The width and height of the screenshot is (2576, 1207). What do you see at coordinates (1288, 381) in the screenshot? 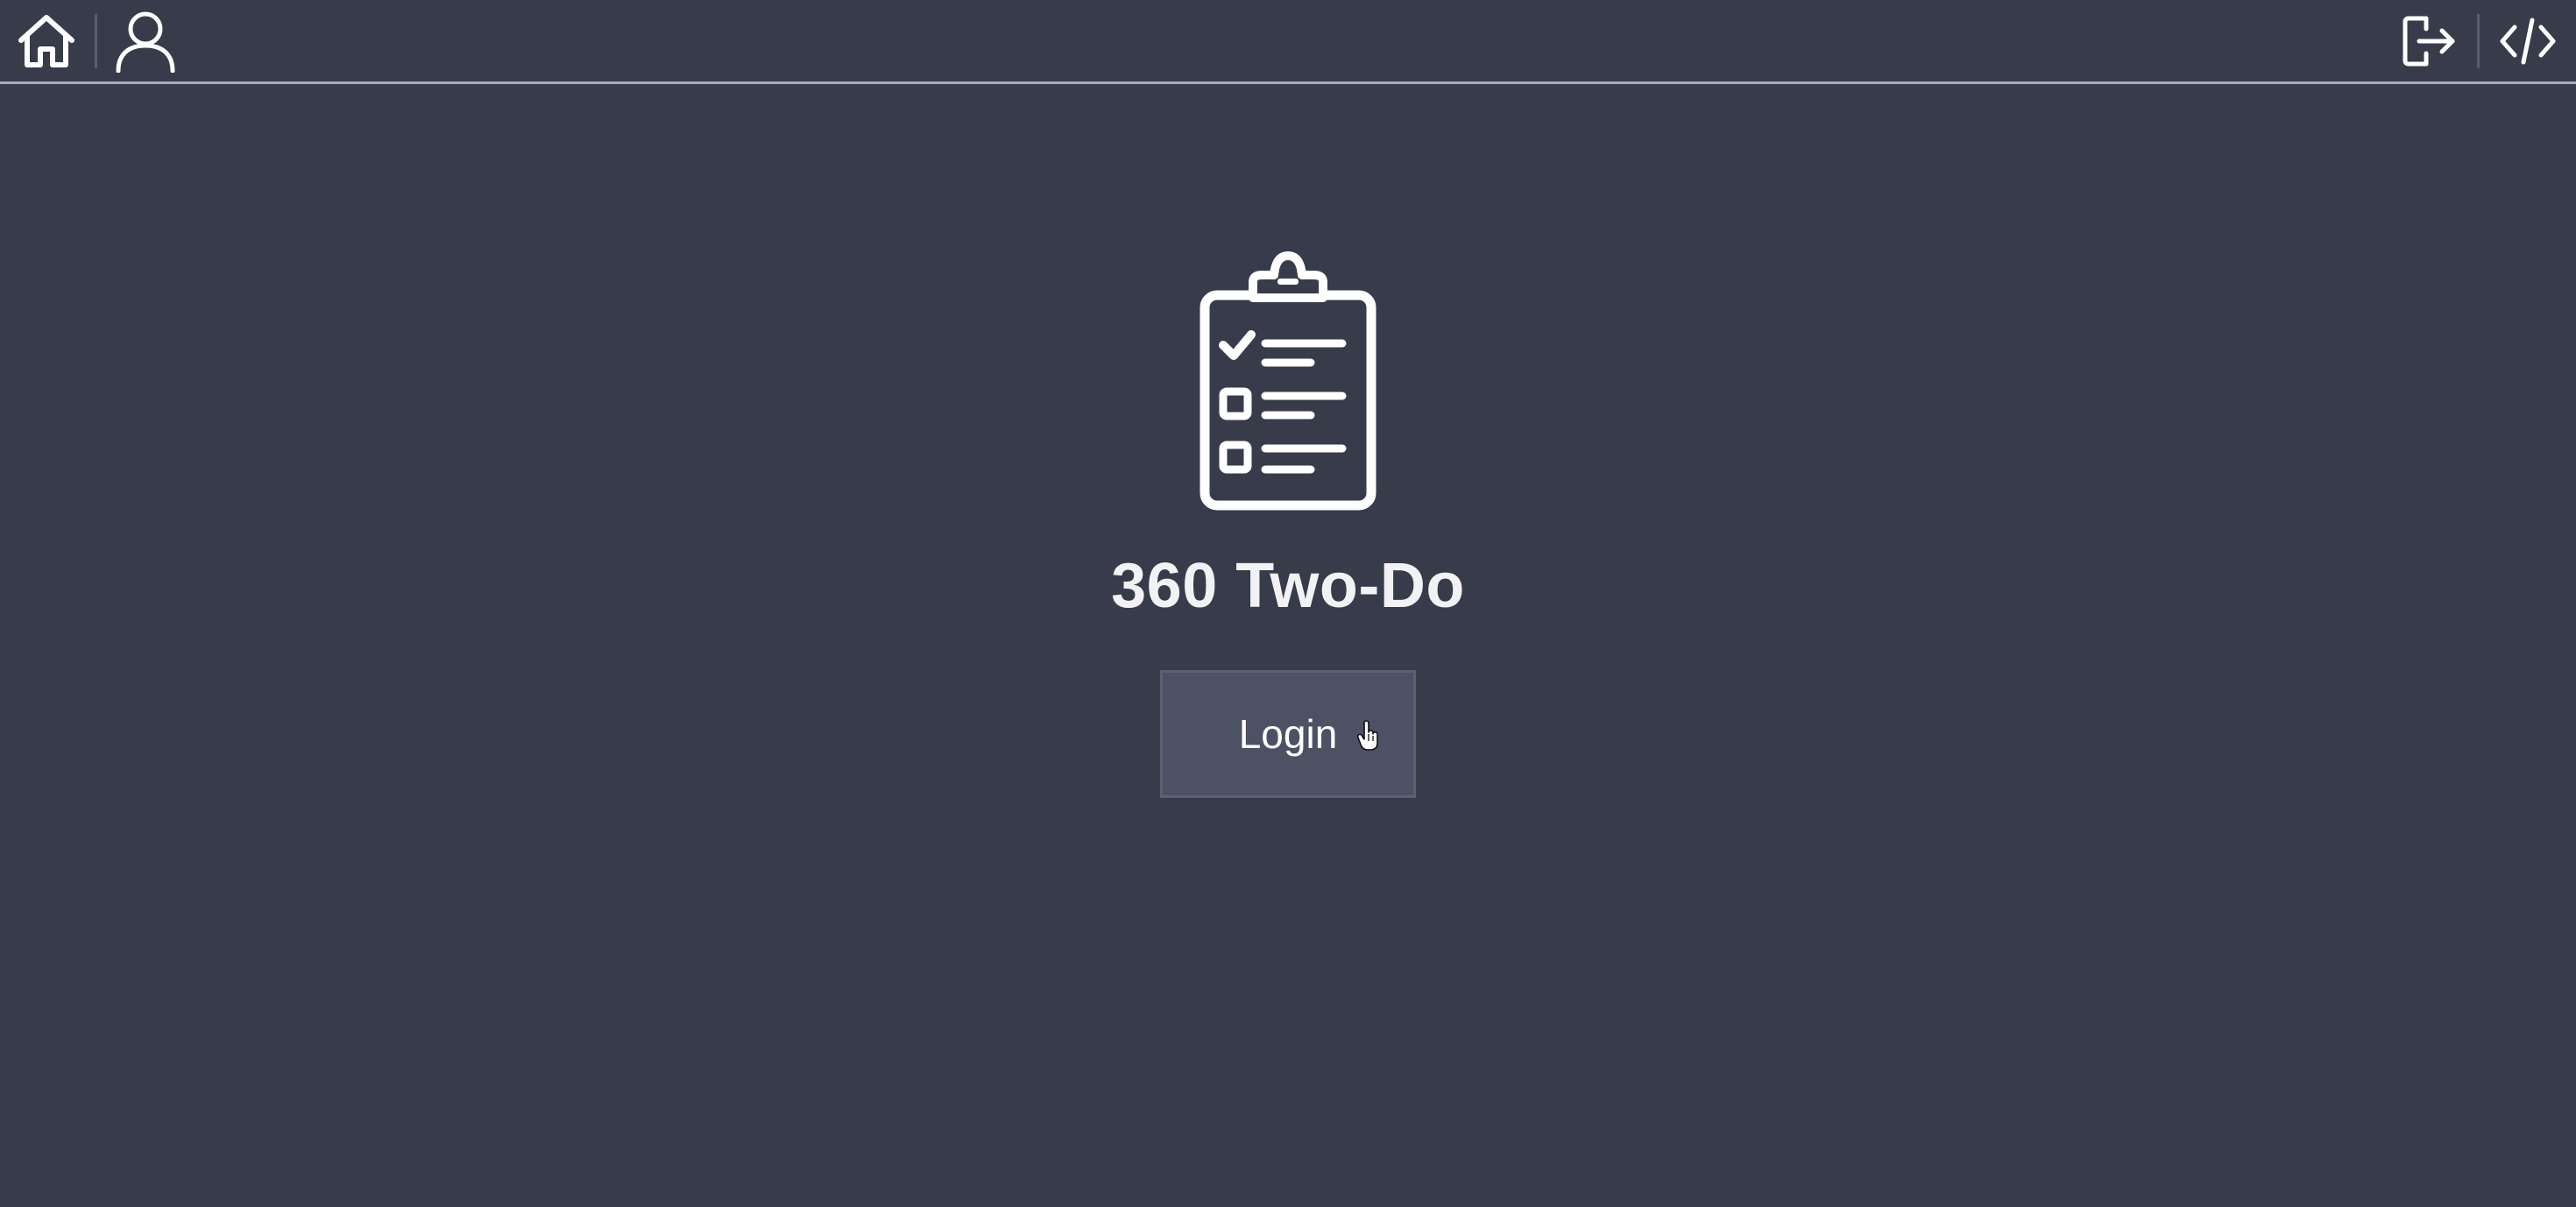
I see `clipboard-checklist-icon` at bounding box center [1288, 381].